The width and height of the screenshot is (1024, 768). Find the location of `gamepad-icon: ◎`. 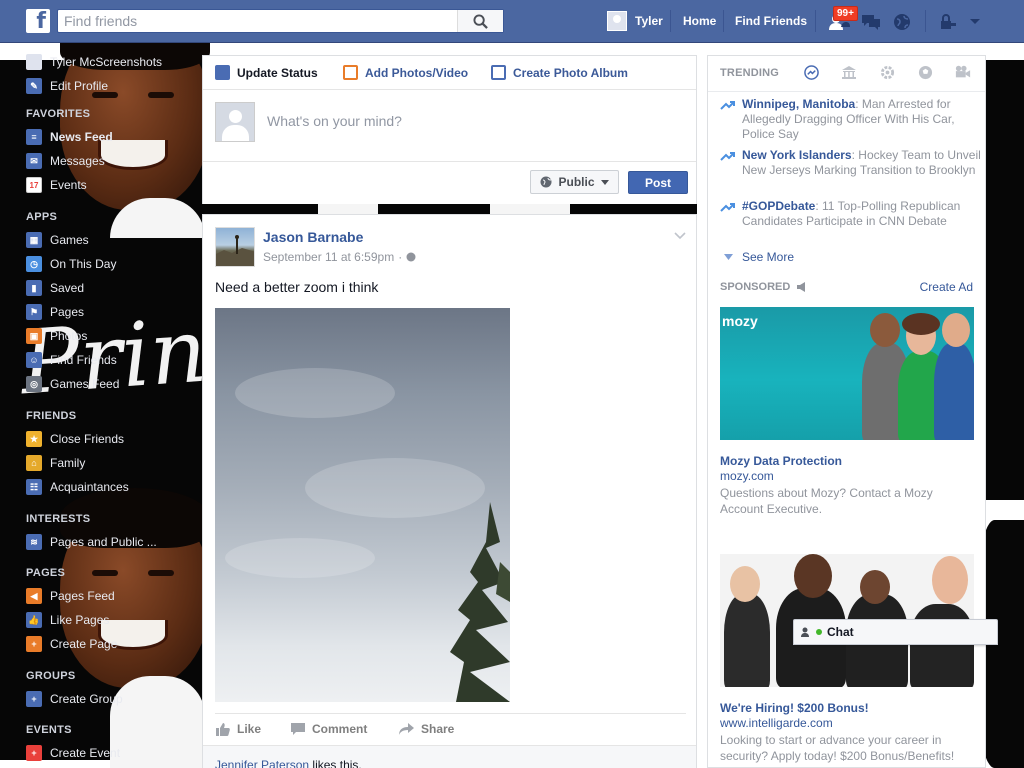

gamepad-icon: ◎ is located at coordinates (34, 384).